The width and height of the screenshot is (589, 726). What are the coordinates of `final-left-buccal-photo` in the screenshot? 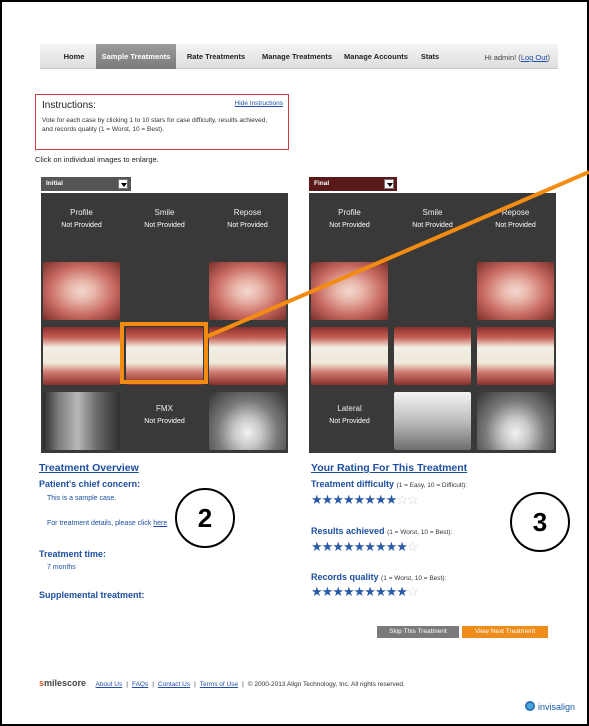 It's located at (515, 356).